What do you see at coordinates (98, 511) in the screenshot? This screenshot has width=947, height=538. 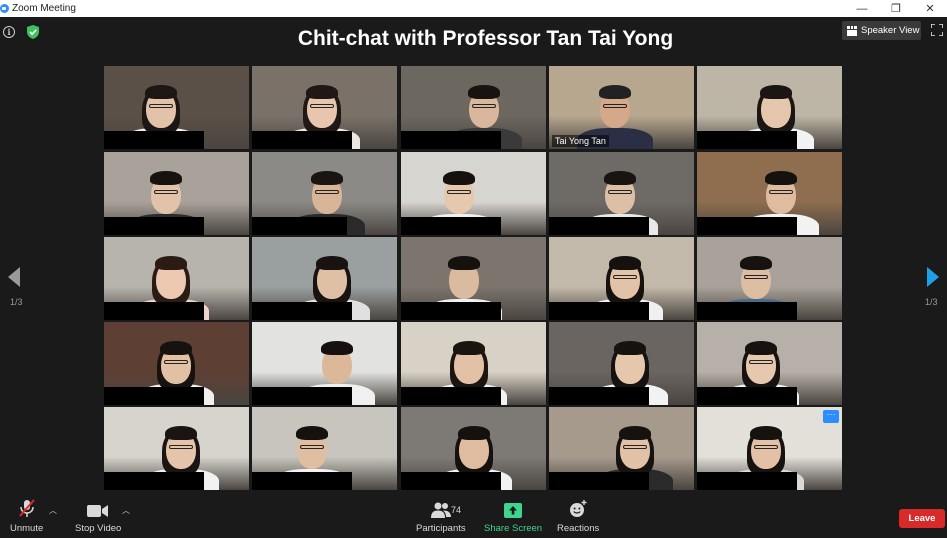 I see `video-camera-icon` at bounding box center [98, 511].